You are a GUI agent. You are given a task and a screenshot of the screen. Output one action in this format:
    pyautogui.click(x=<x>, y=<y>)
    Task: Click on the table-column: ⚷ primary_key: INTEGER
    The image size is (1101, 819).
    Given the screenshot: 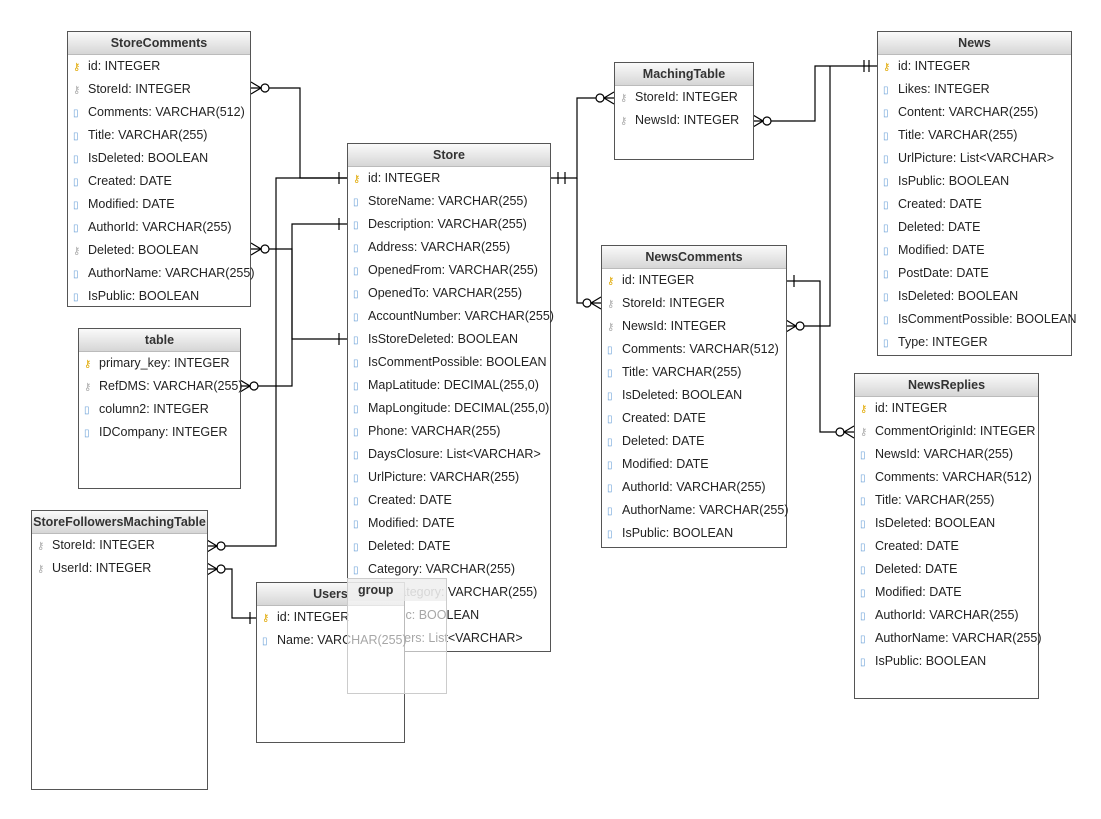 What is the action you would take?
    pyautogui.click(x=159, y=363)
    